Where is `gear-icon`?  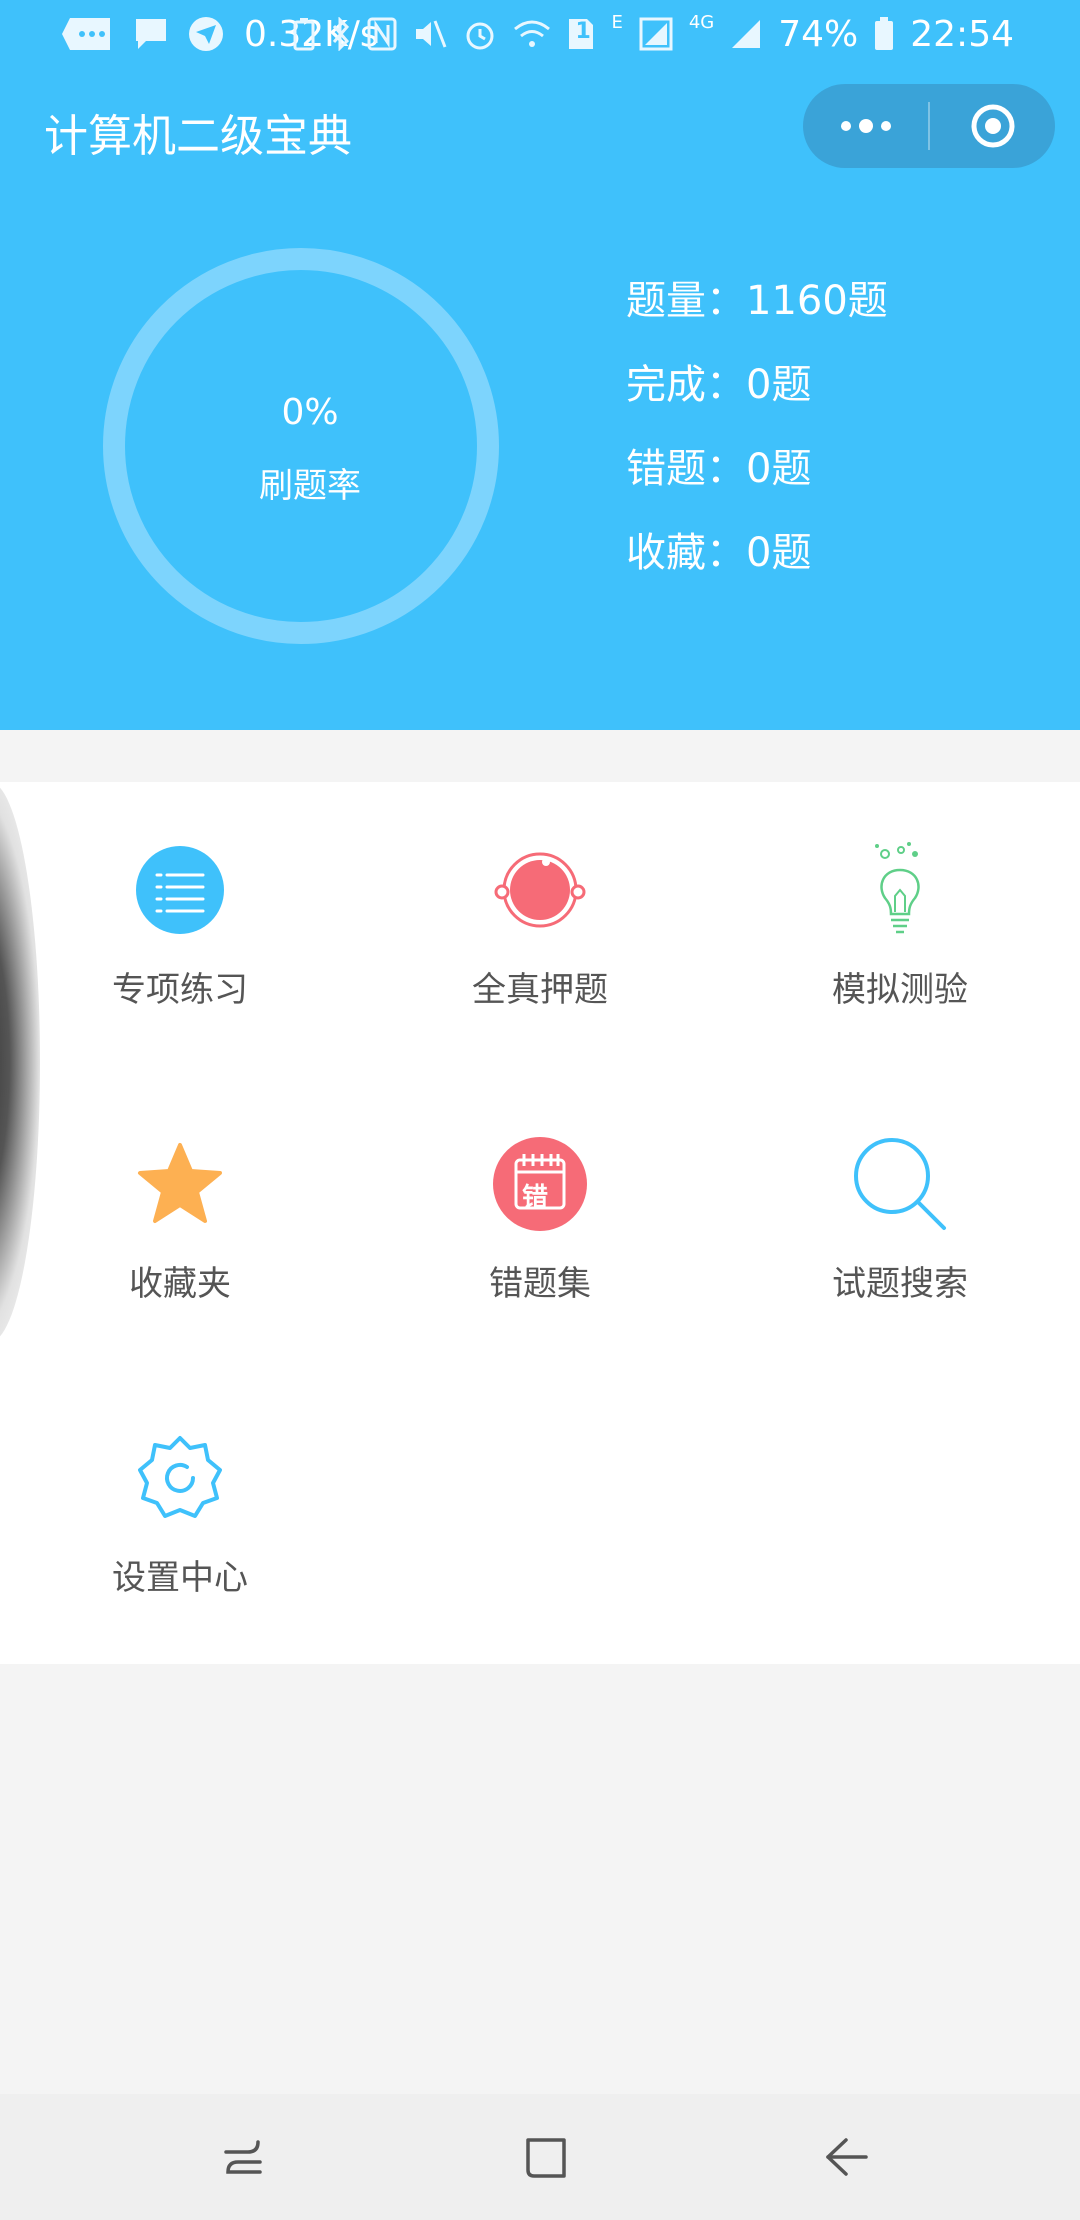 gear-icon is located at coordinates (180, 1478).